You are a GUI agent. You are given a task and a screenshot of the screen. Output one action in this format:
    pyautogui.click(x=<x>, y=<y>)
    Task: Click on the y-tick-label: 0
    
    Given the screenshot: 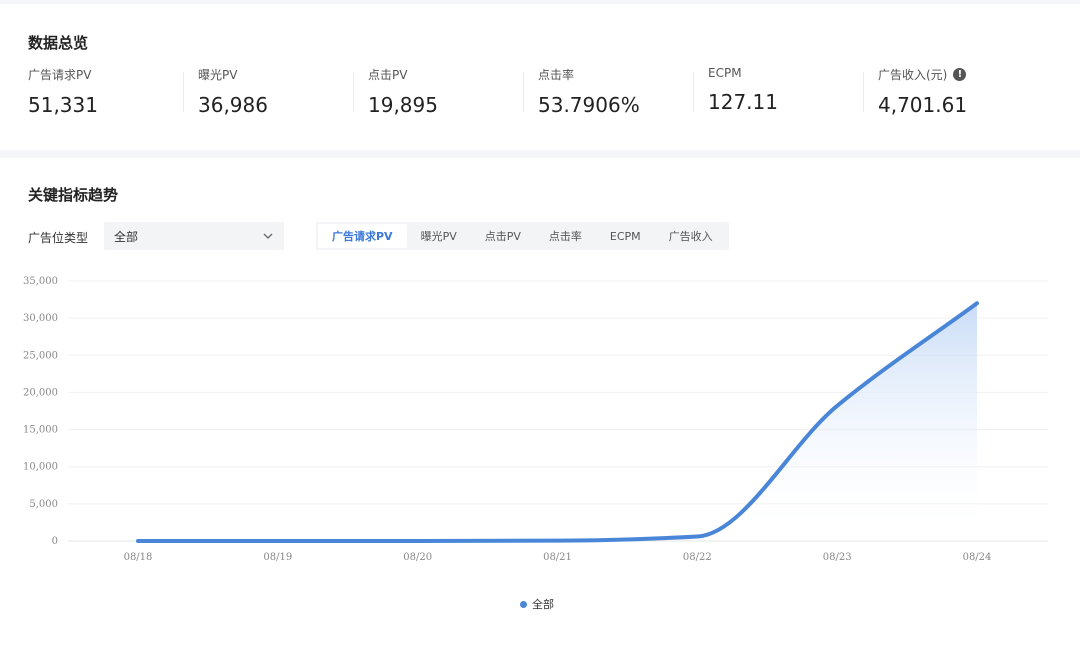 What is the action you would take?
    pyautogui.click(x=55, y=541)
    